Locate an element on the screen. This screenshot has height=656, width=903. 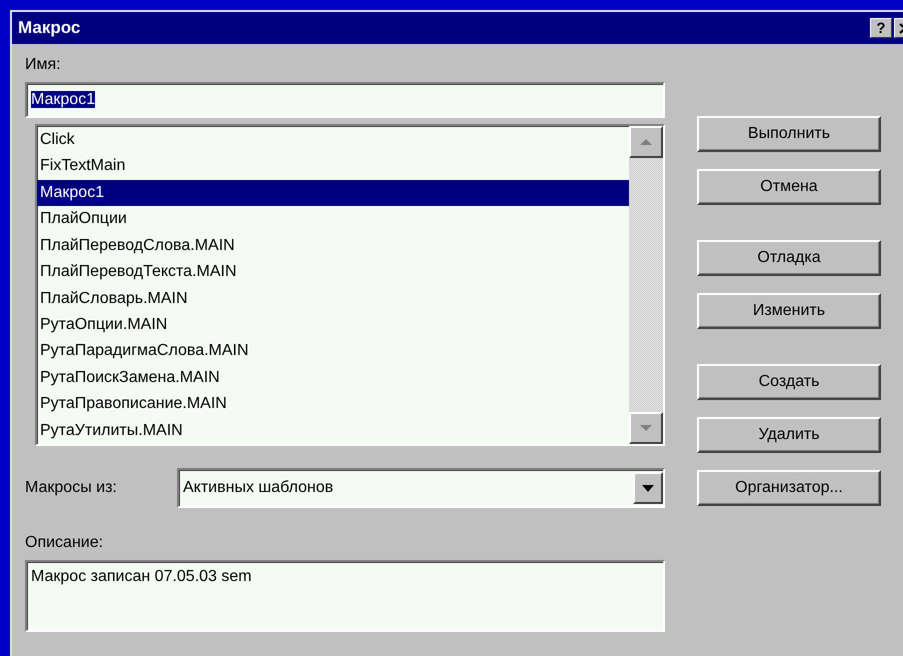
scroll-up-button is located at coordinates (646, 142).